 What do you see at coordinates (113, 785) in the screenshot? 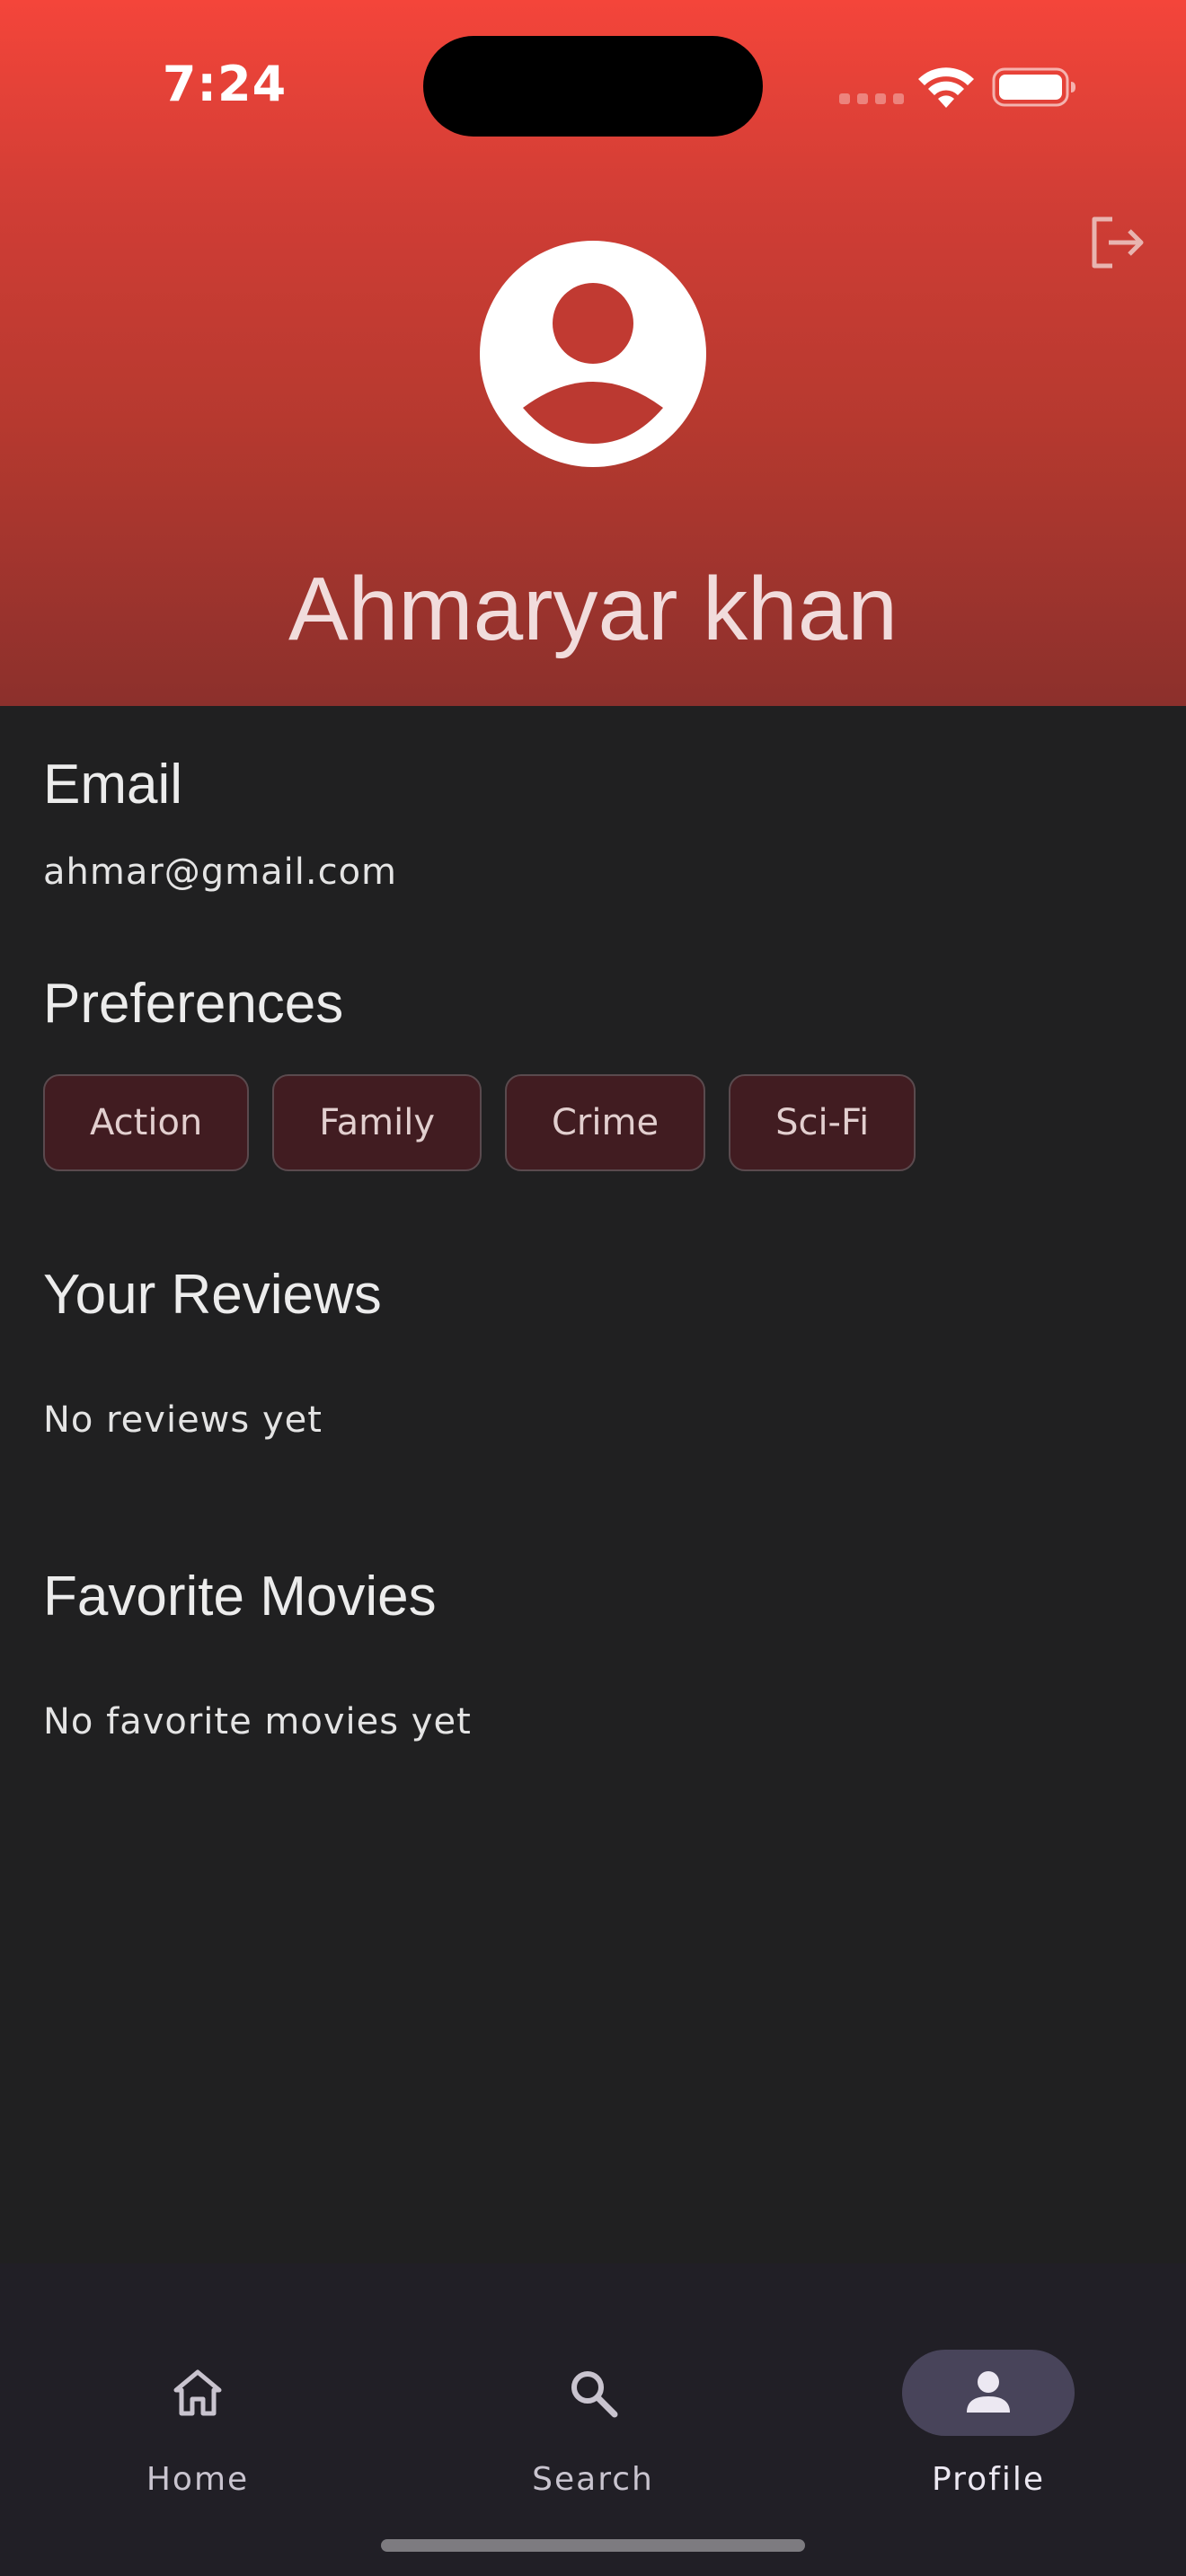
I see `email-section-title: Email` at bounding box center [113, 785].